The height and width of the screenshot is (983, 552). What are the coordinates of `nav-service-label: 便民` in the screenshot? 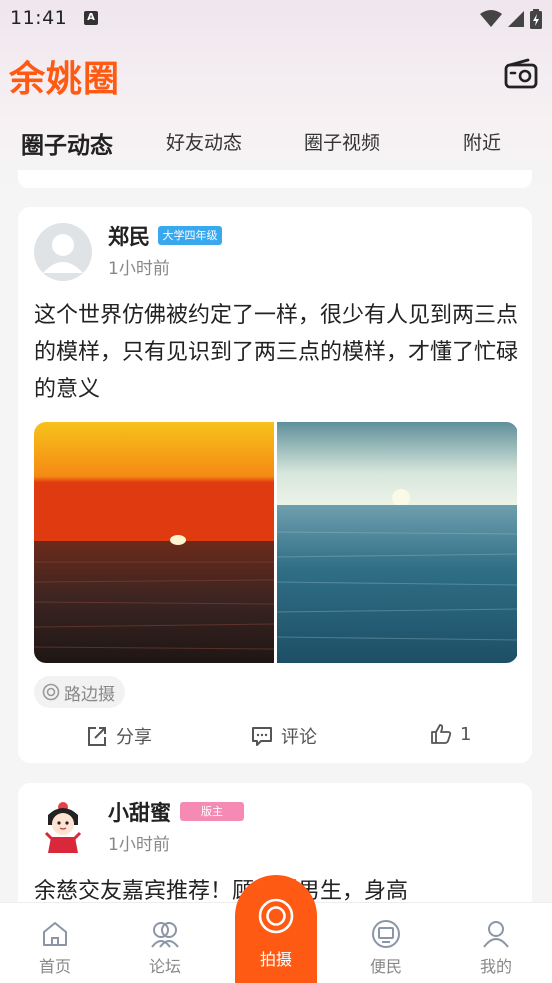 It's located at (385, 966).